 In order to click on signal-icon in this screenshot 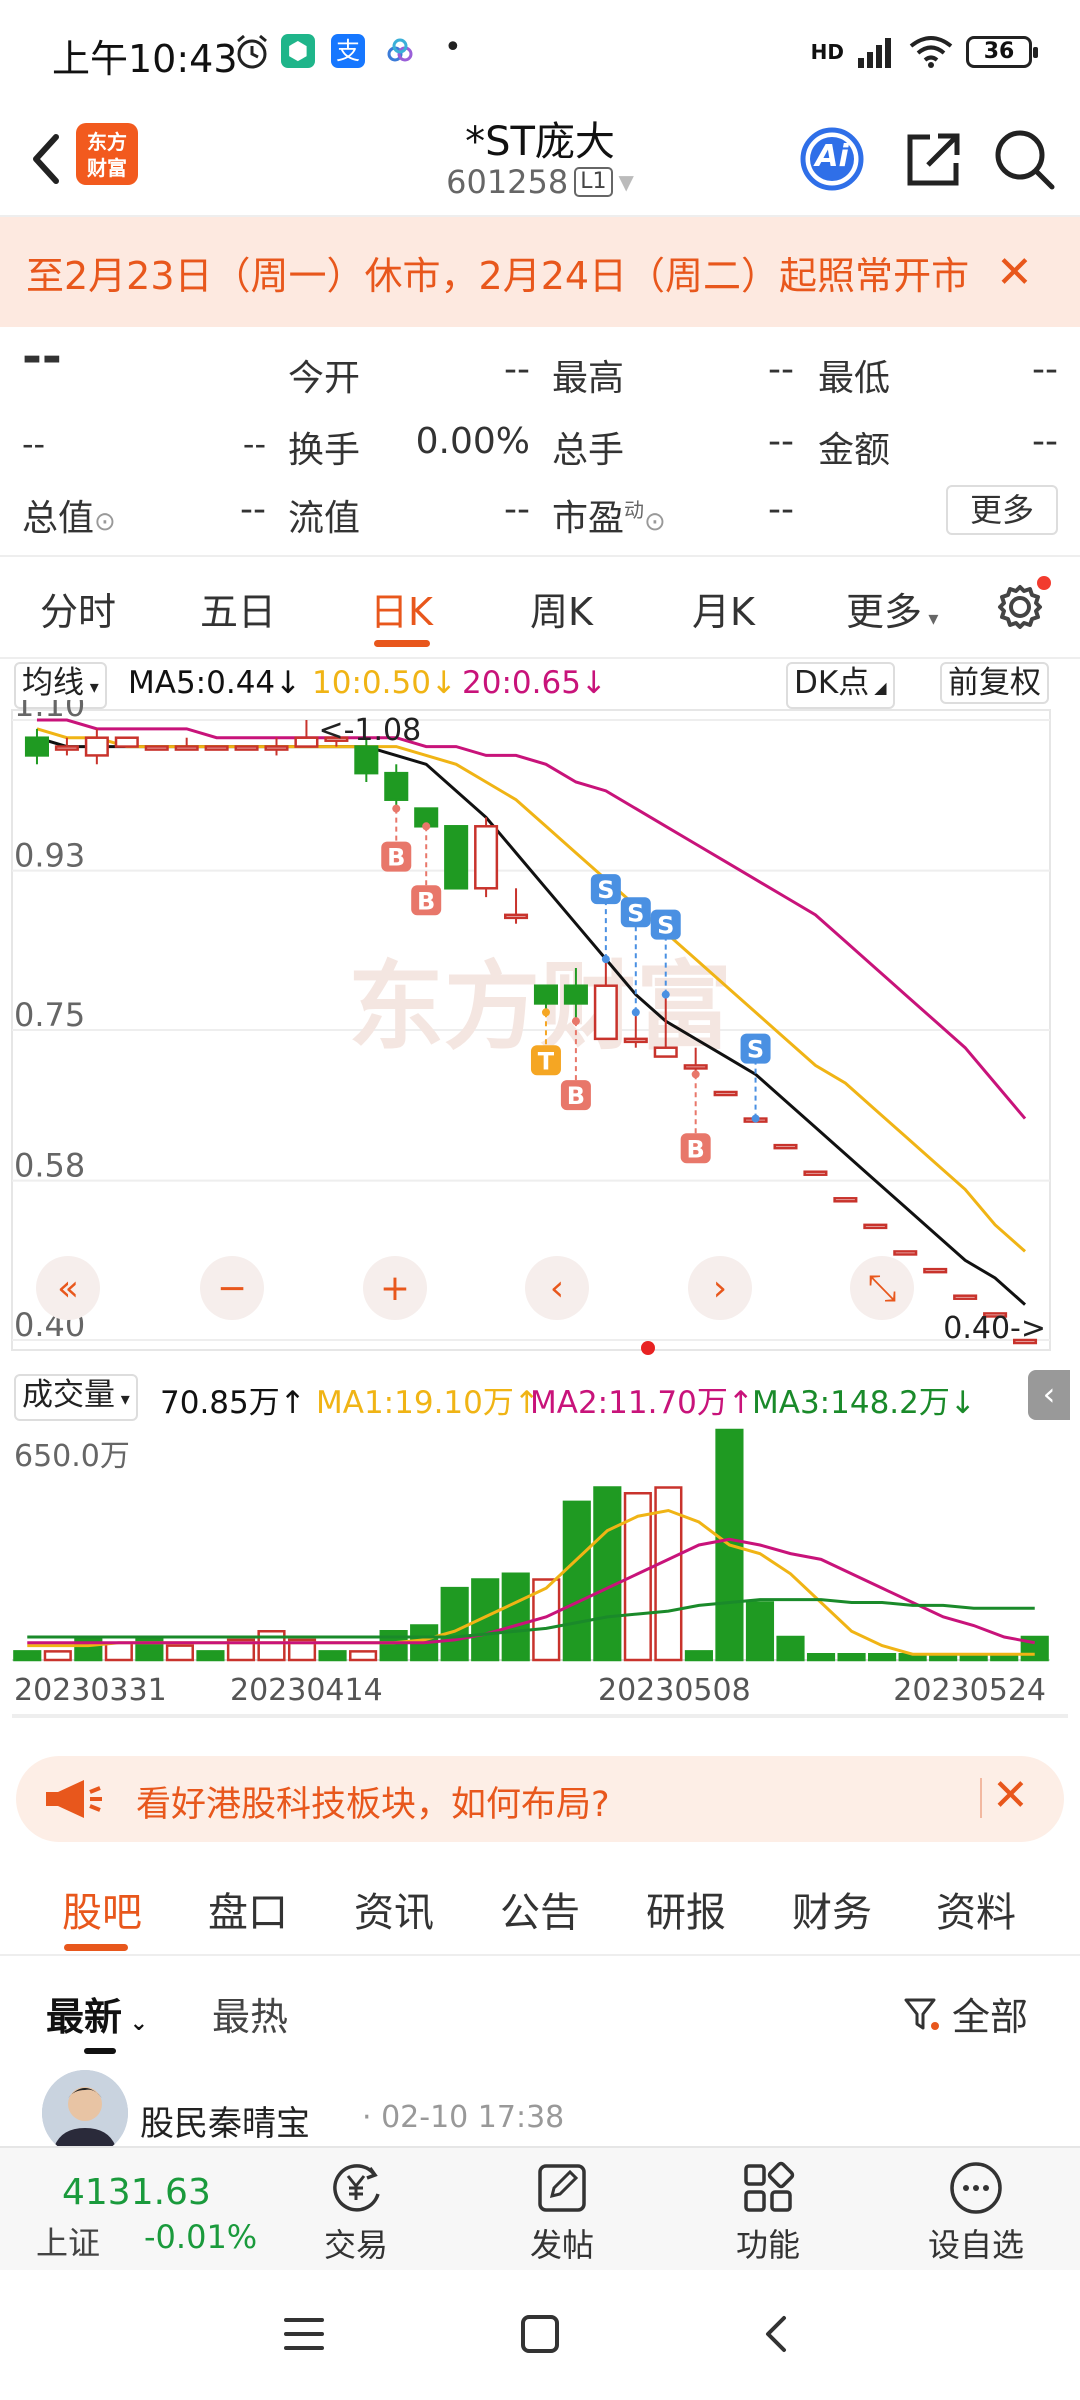, I will do `click(874, 53)`.